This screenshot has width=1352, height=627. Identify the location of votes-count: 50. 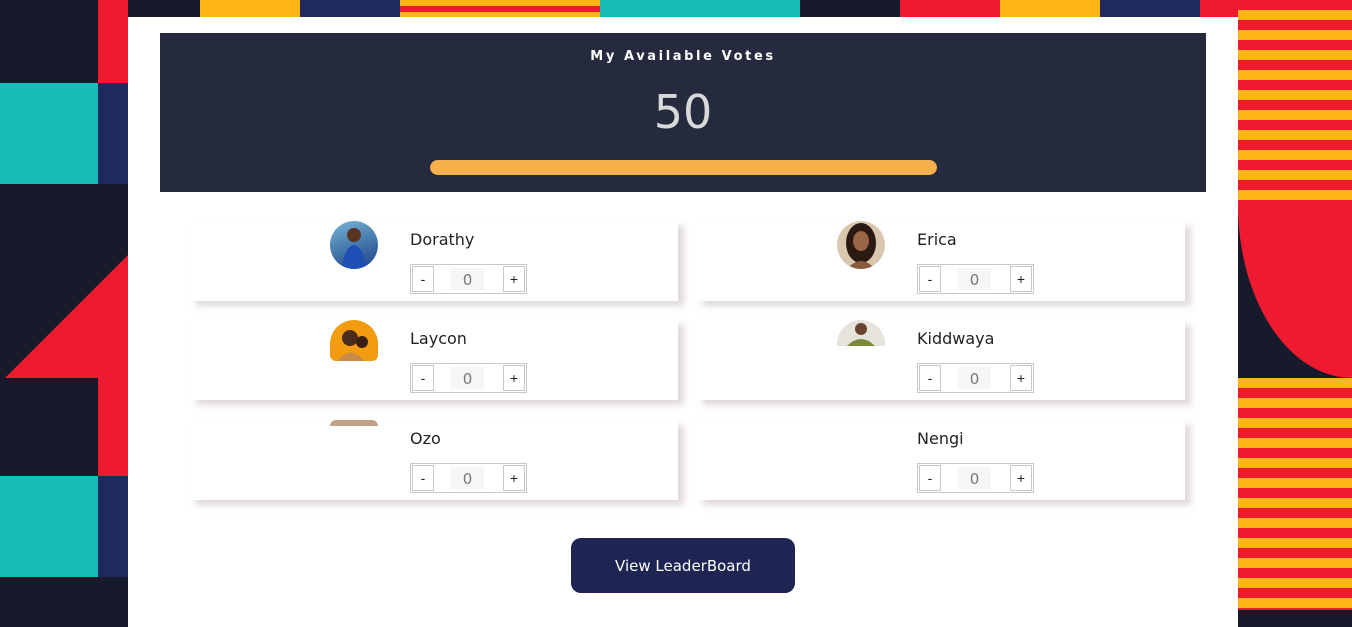
(683, 112).